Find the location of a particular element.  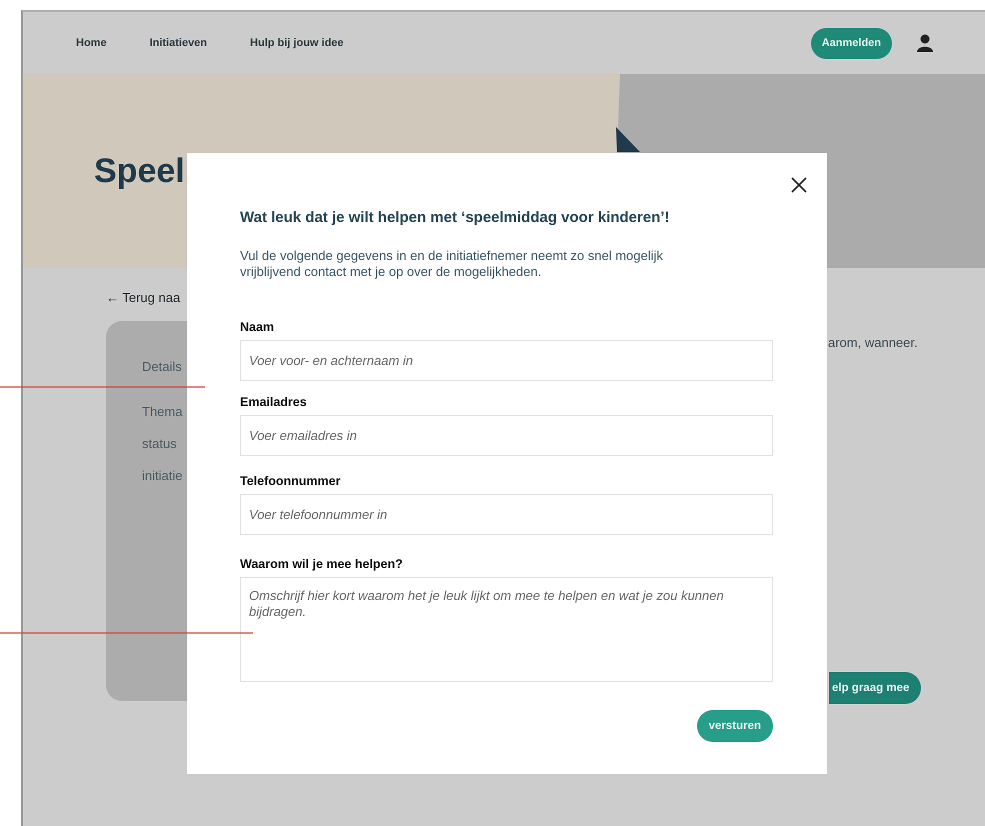

modal-intro: Vul de volgende gegevens in en de initiatiefnemer neemt zo snel mogelijk vrijblijvend contact met je op over de mogelijkheden. is located at coordinates (452, 264).